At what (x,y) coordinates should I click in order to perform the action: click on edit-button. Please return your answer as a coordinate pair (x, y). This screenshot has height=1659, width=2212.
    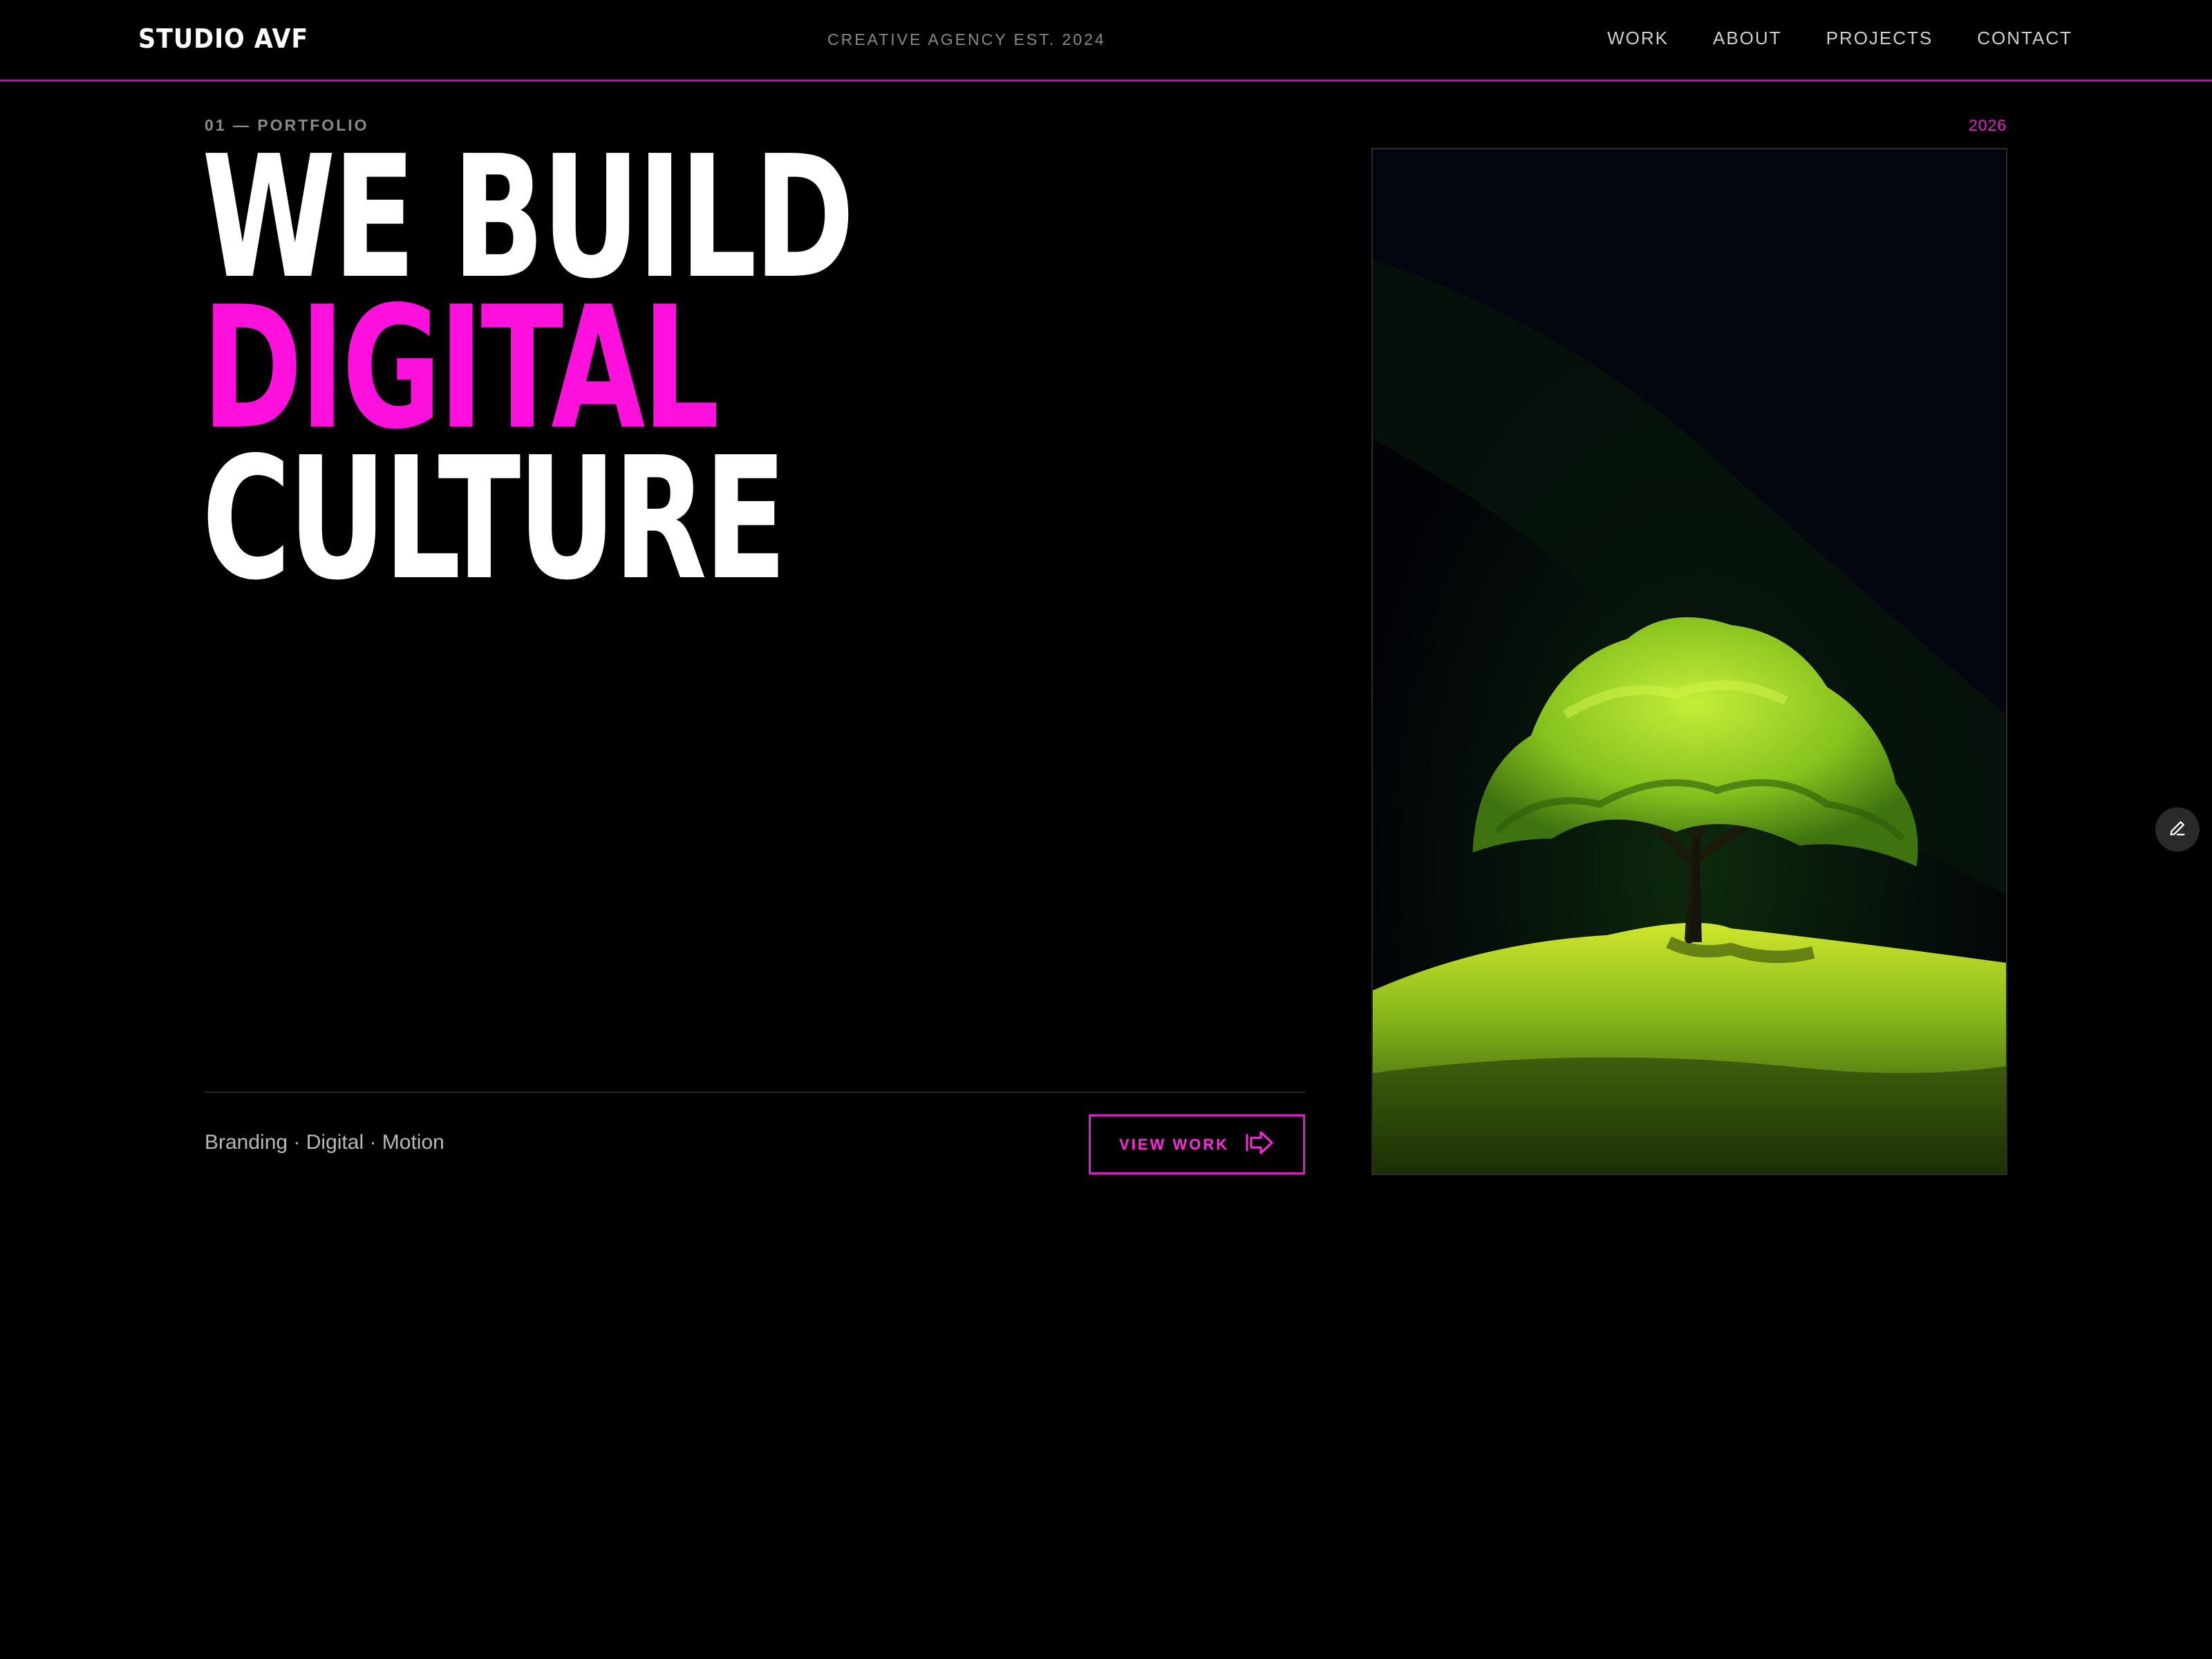
    Looking at the image, I should click on (2177, 829).